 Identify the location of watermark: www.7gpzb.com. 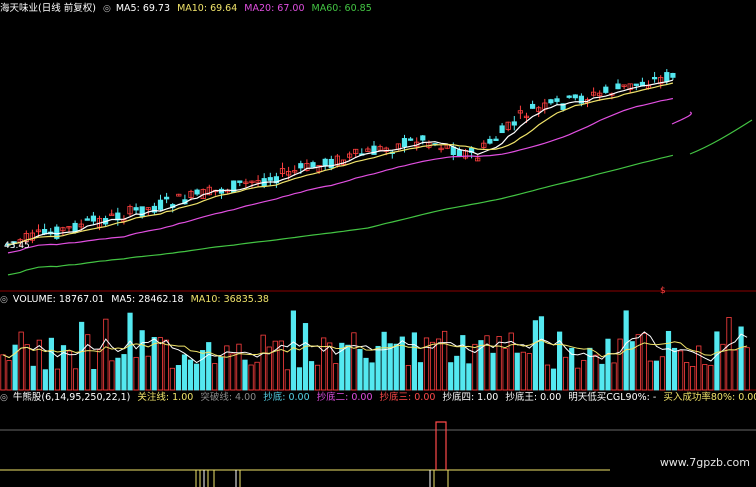
(704, 462).